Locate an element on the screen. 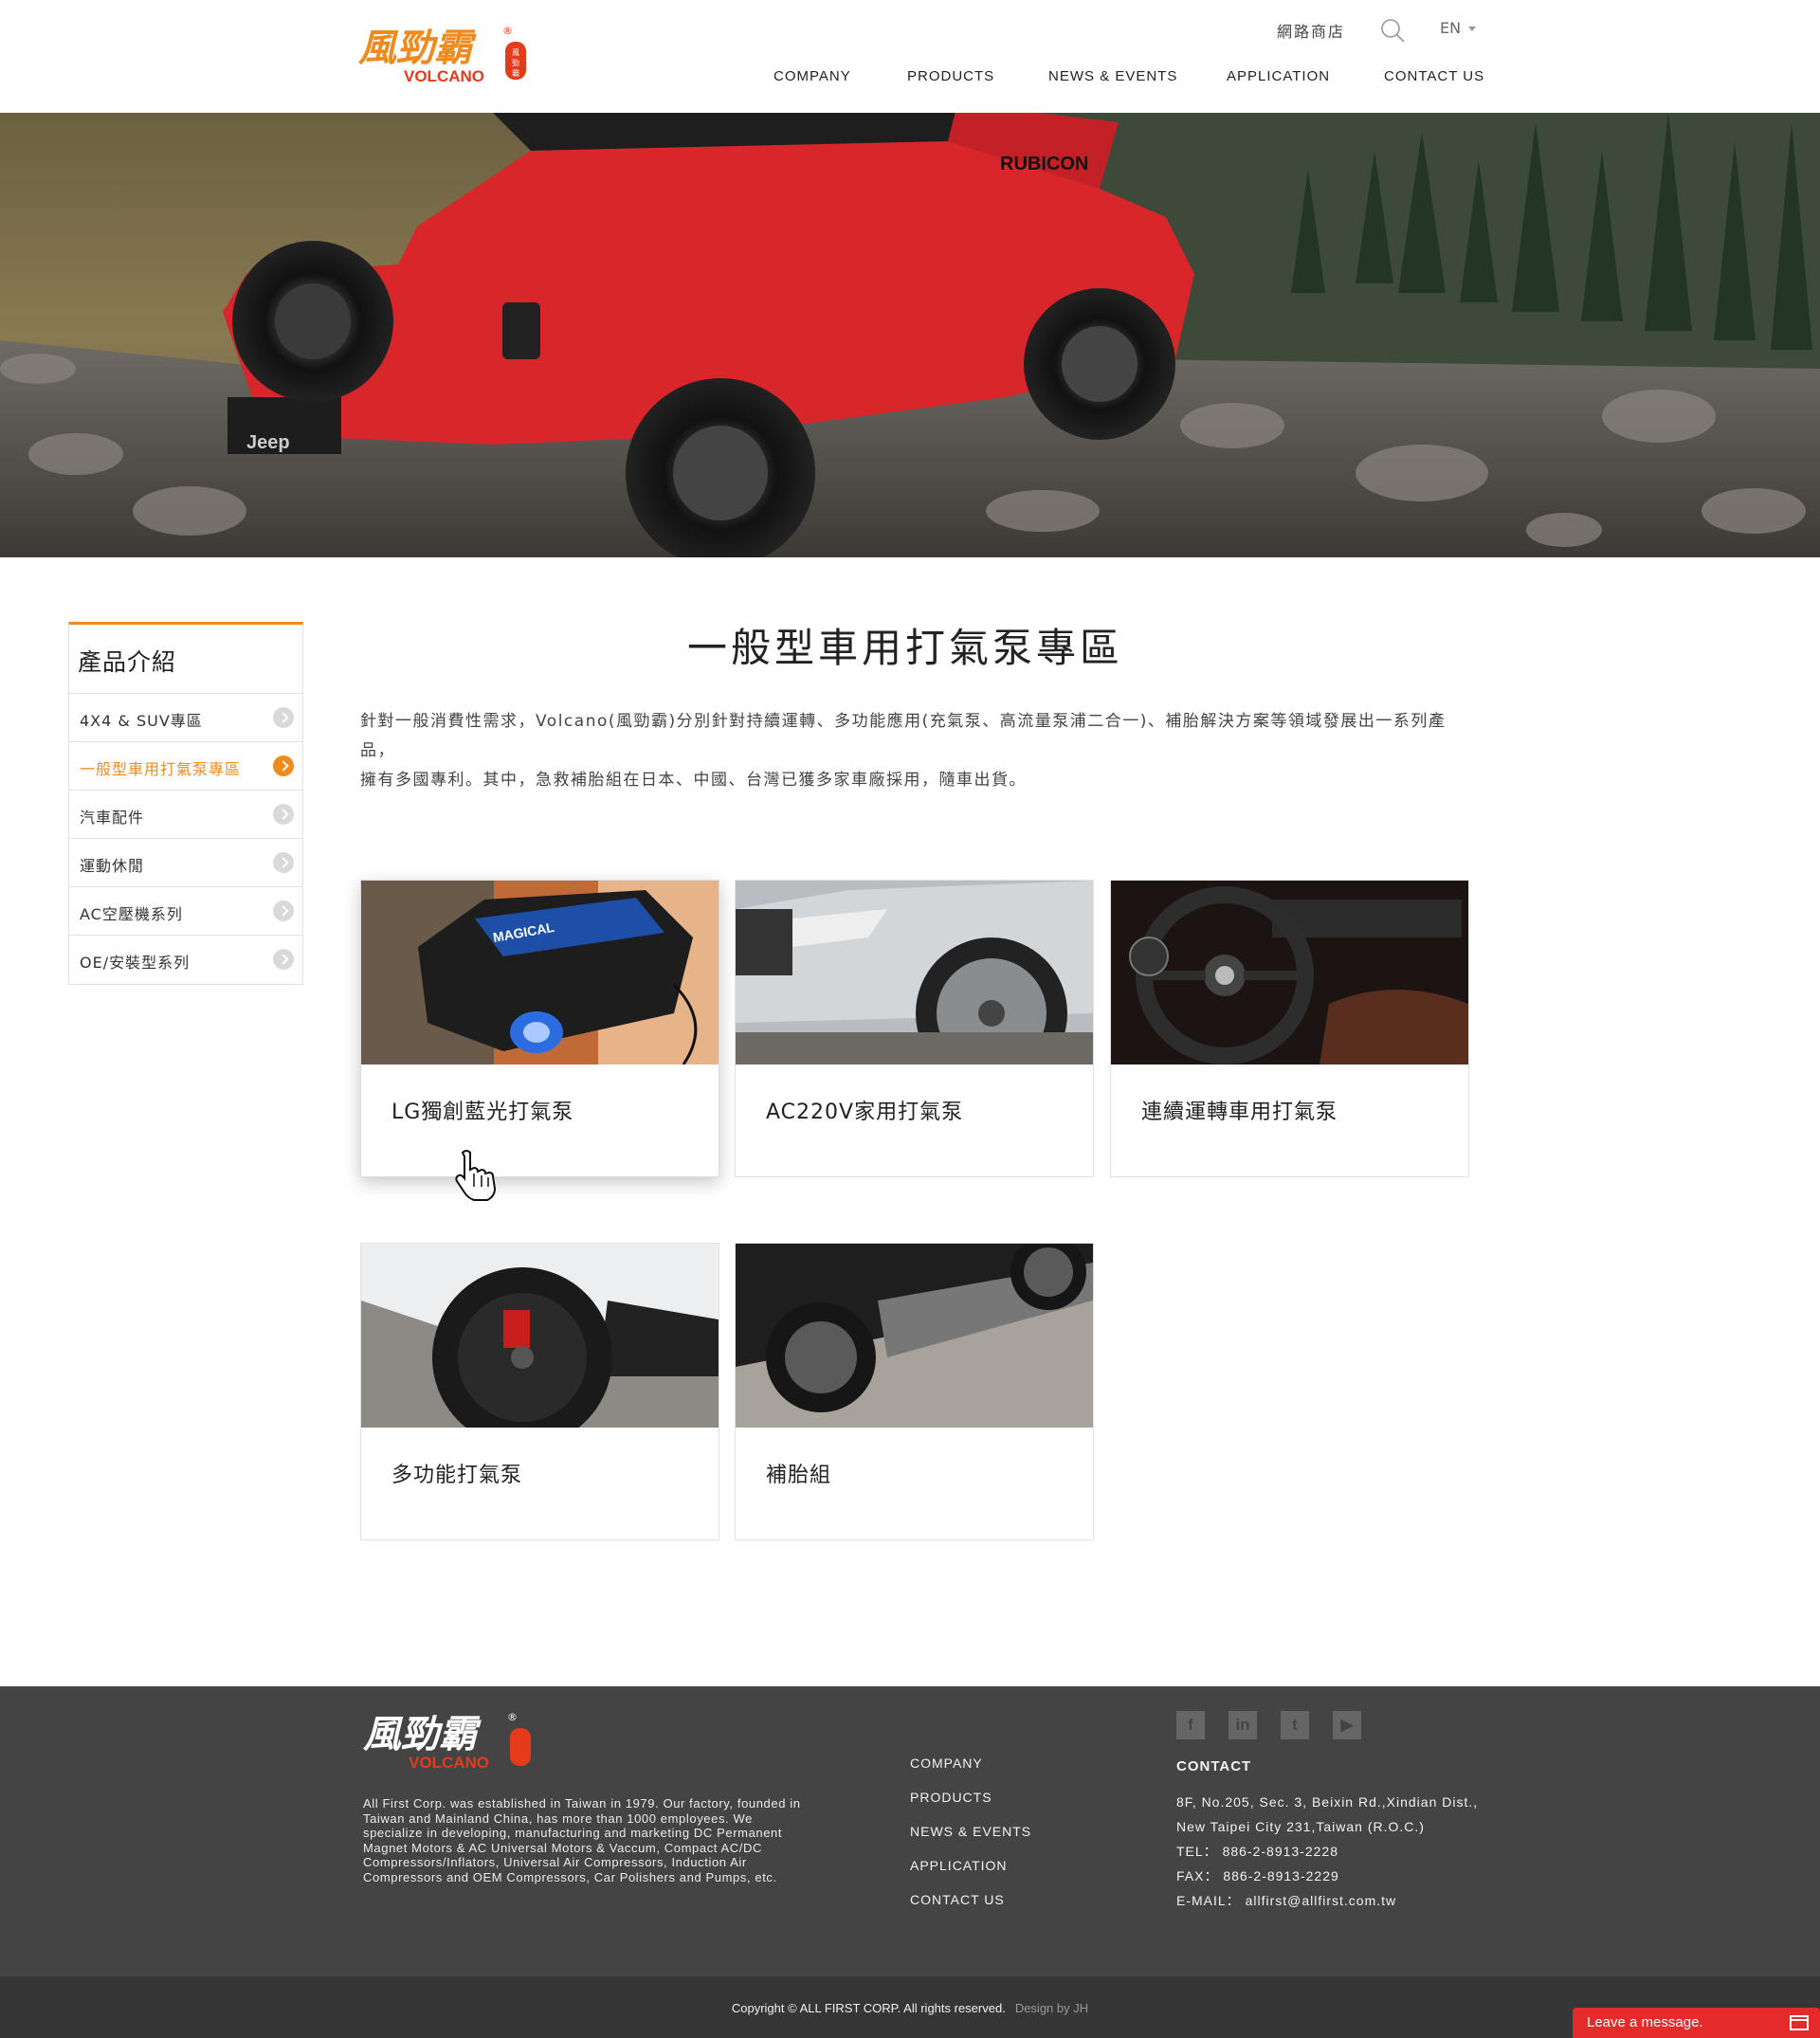 Image resolution: width=1820 pixels, height=2038 pixels. sidebar-item-label: 4X4 & SUV專區 is located at coordinates (141, 721).